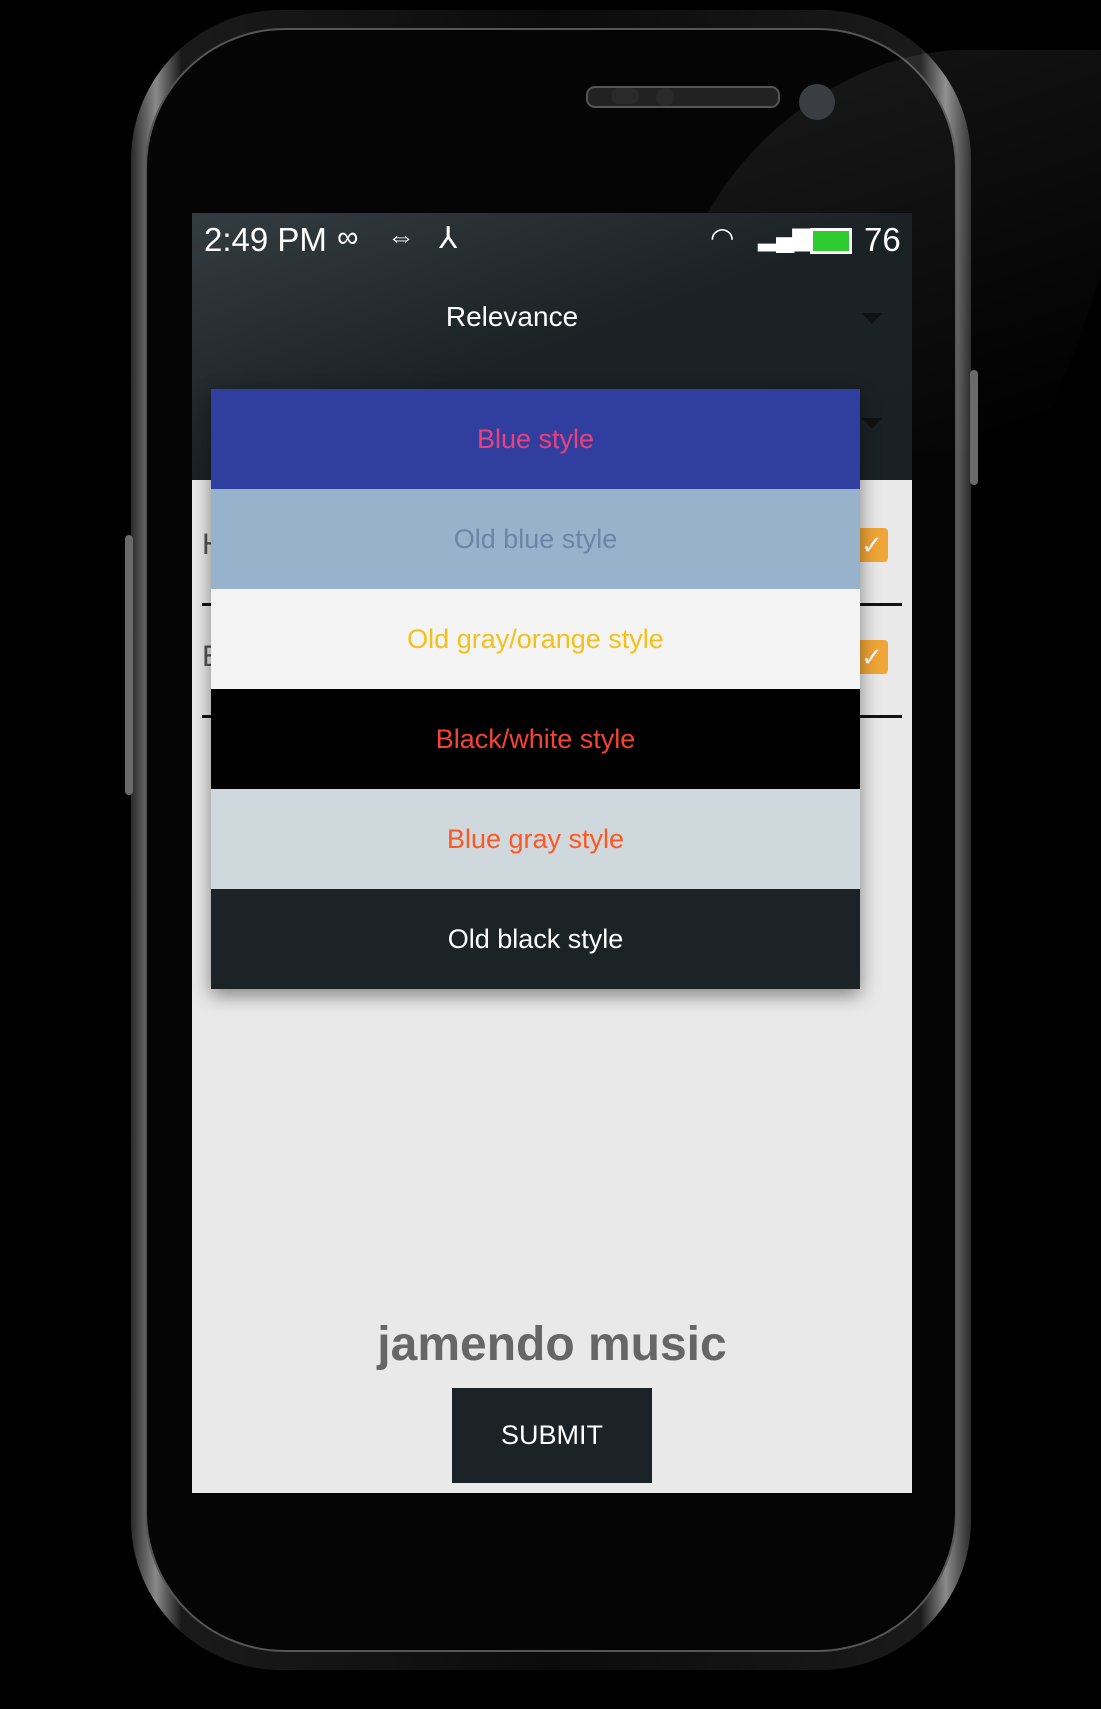 This screenshot has width=1101, height=1709. Describe the element at coordinates (265, 239) in the screenshot. I see `status-time: 2:49 PM` at that location.